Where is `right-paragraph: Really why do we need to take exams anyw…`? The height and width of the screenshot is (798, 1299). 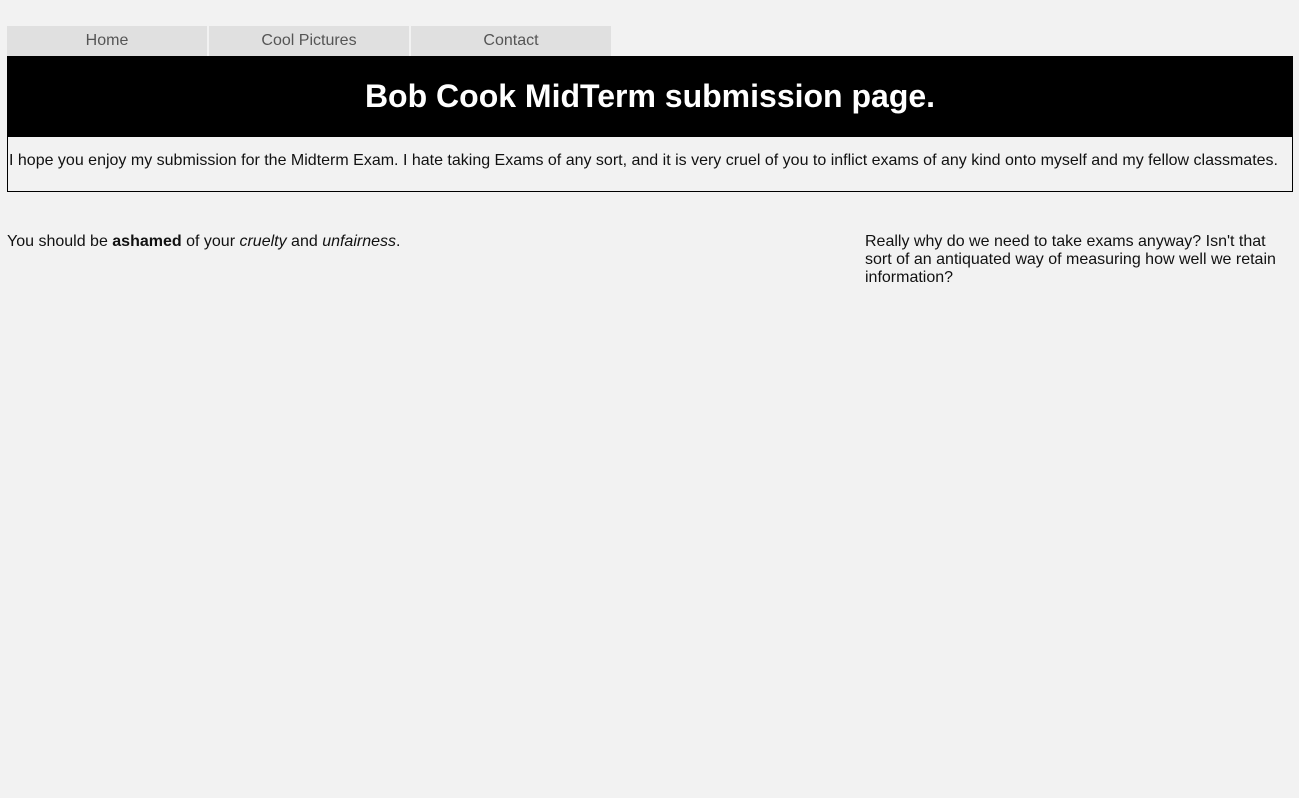
right-paragraph: Really why do we need to take exams anyw… is located at coordinates (1070, 259).